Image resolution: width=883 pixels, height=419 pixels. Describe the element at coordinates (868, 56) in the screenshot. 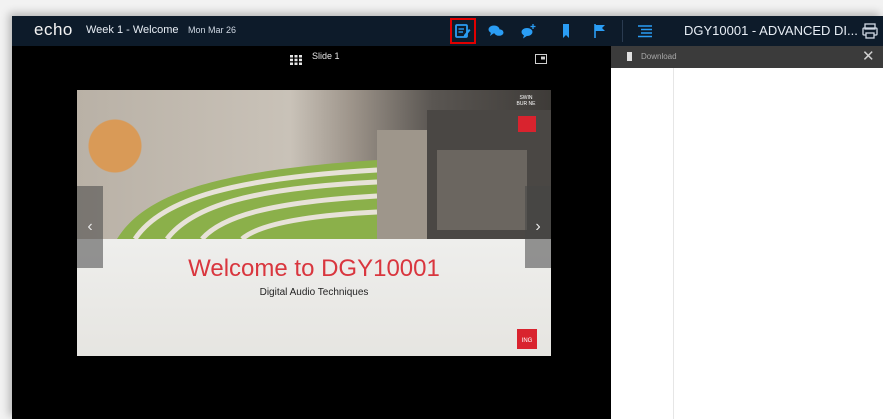

I see `close-icon: ✕` at that location.